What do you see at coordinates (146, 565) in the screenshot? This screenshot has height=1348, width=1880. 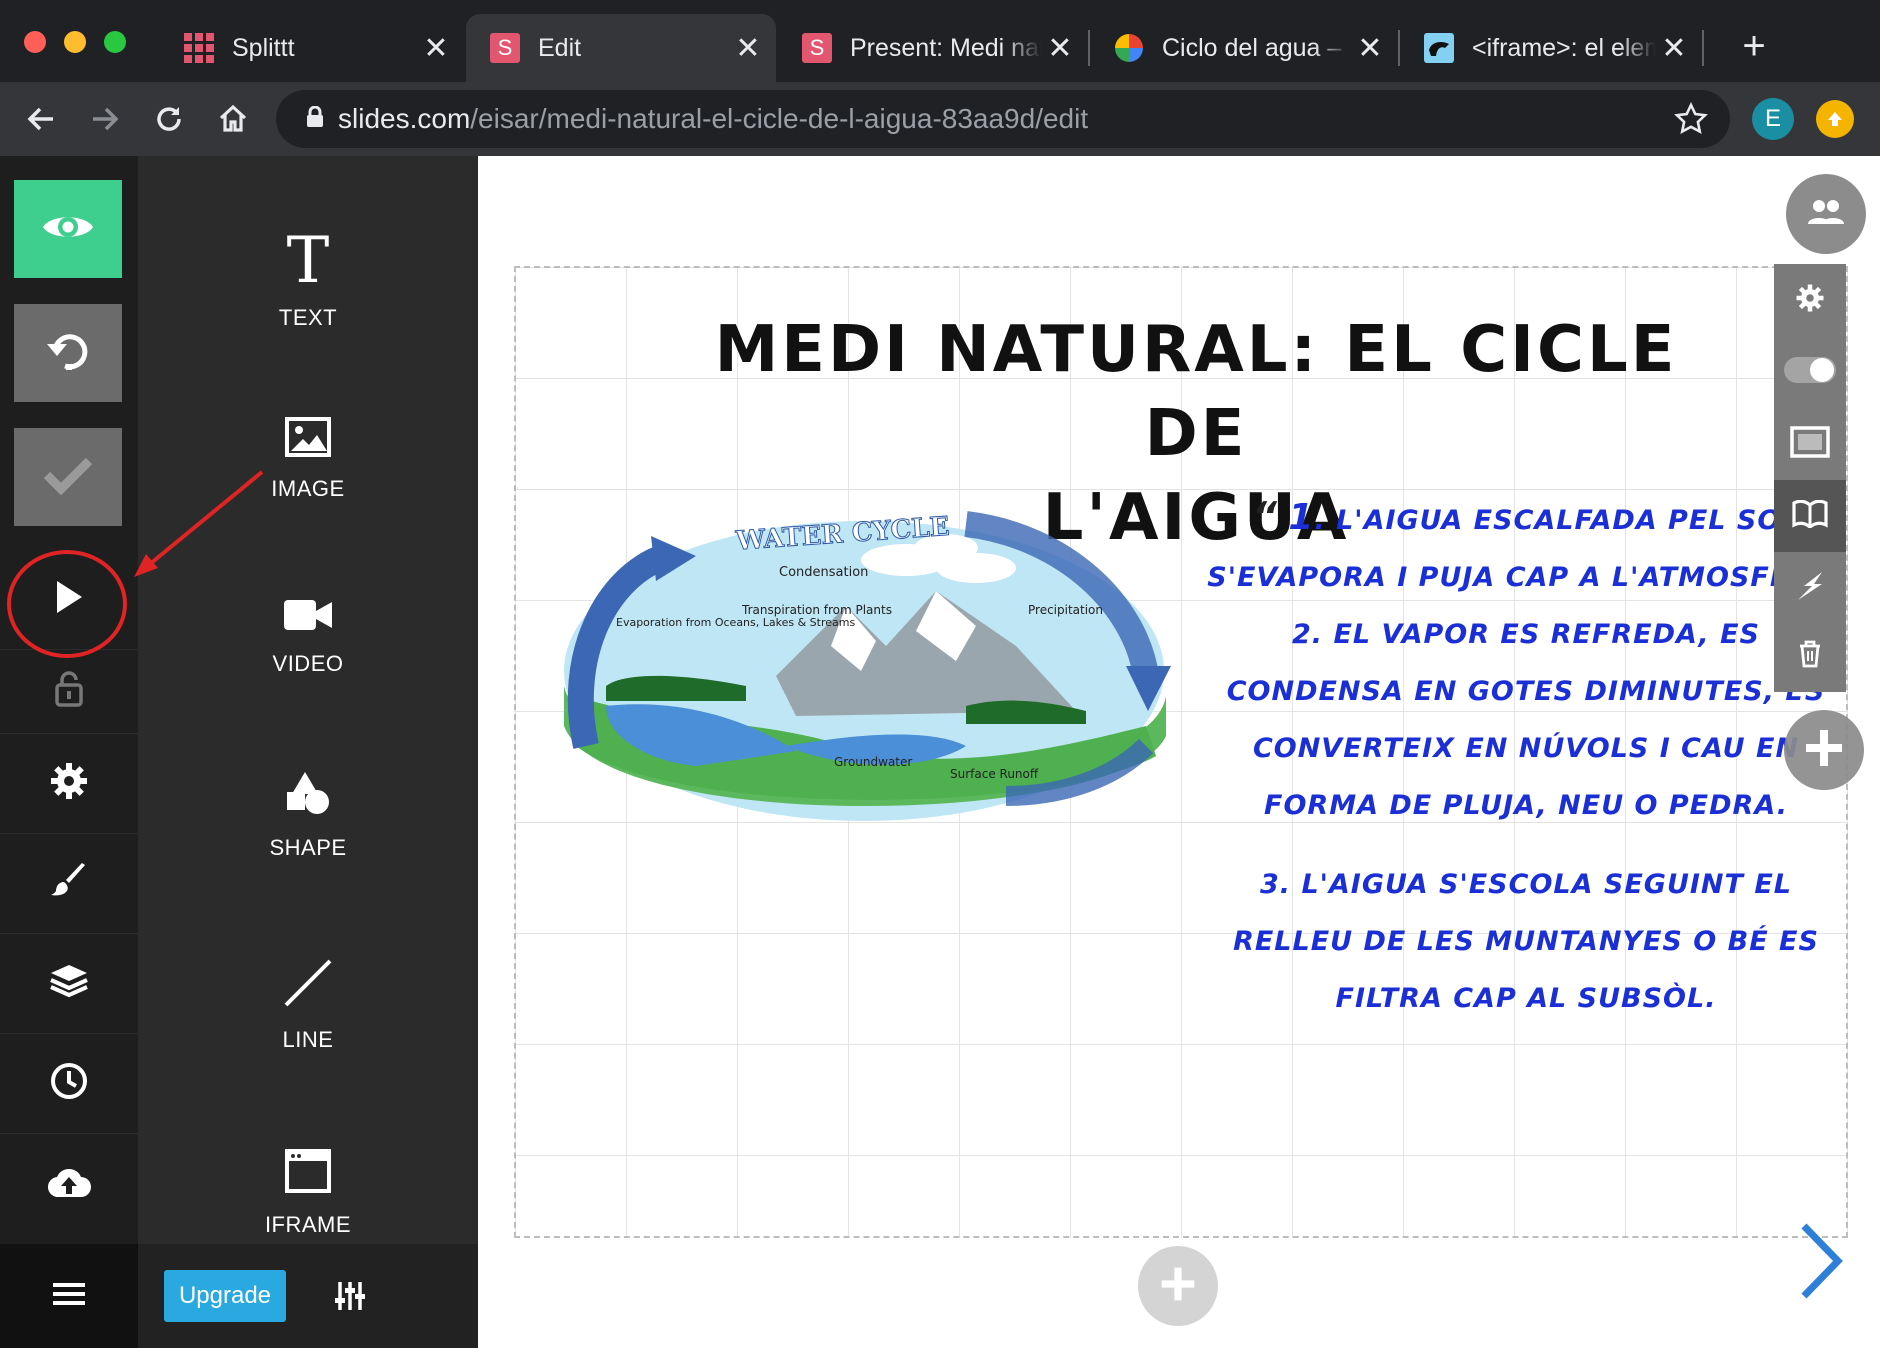 I see `annotation-arrowhead` at bounding box center [146, 565].